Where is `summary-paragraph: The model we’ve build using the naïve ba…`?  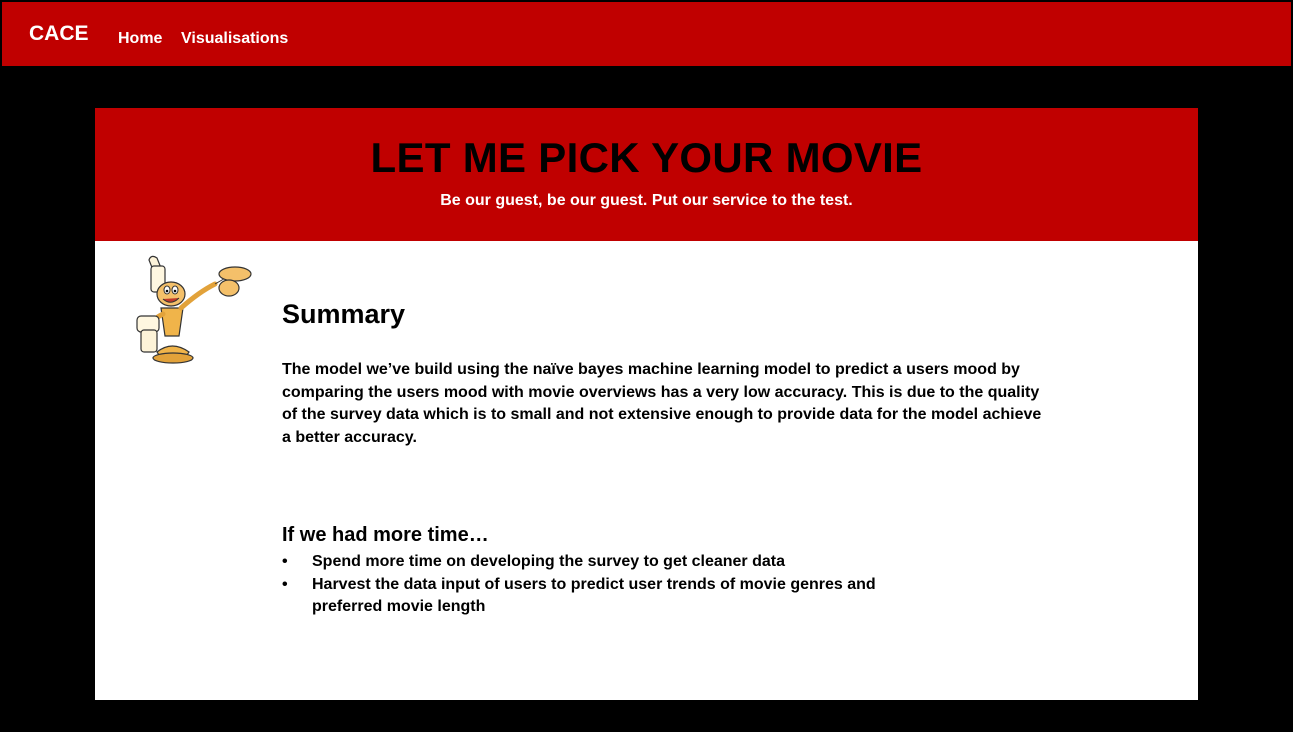
summary-paragraph: The model we’ve build using the naïve ba… is located at coordinates (662, 403).